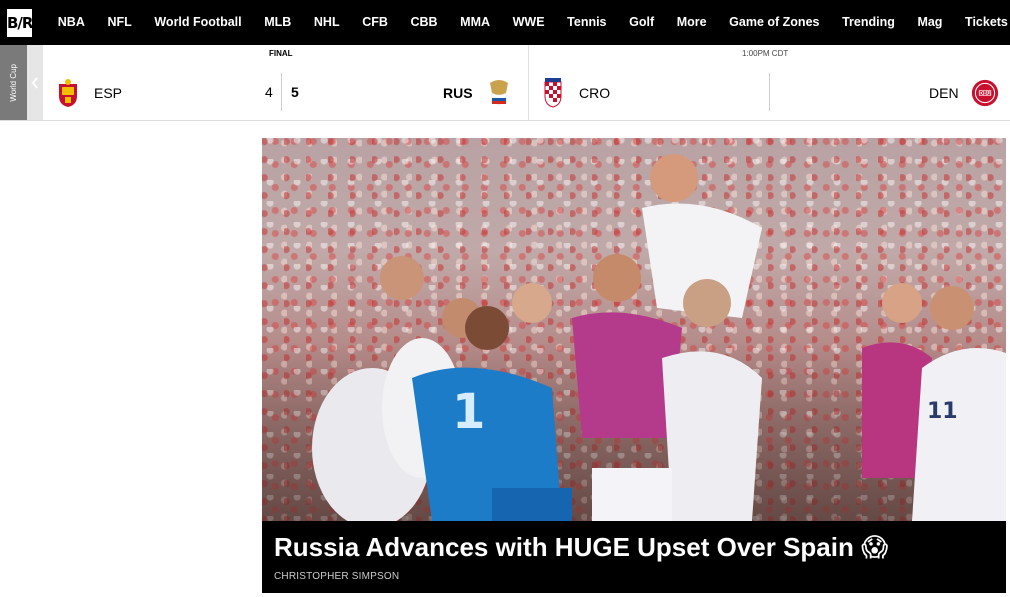 The image size is (1010, 597). I want to click on game-card-esp-rus: FINAL ESP 4 5 RUS, so click(283, 82).